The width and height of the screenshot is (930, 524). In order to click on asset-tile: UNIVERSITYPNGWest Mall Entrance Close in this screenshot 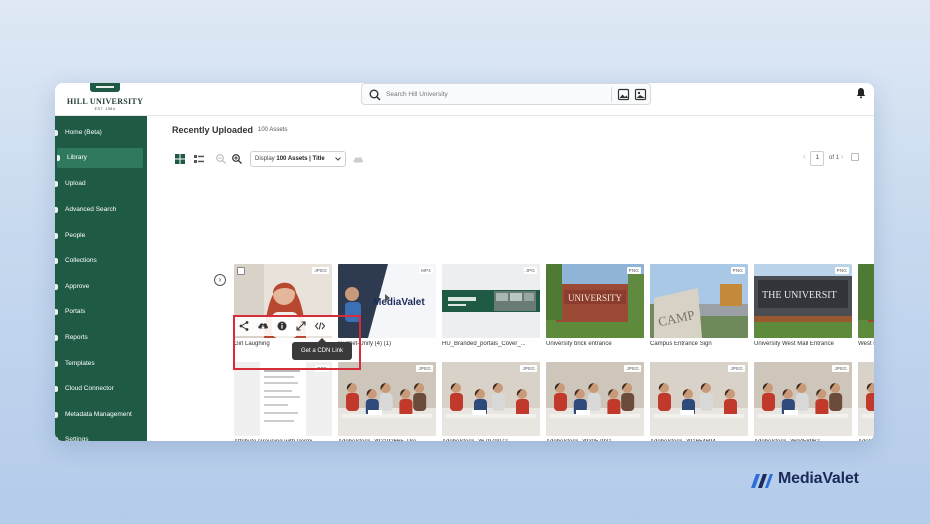, I will do `click(866, 307)`.